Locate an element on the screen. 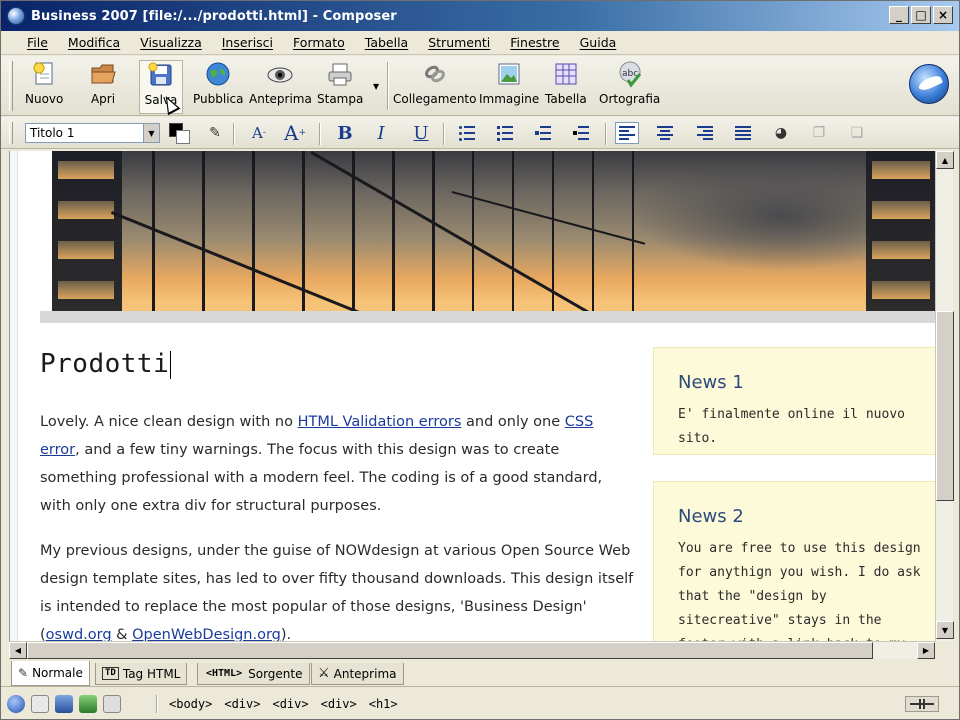 Image resolution: width=960 pixels, height=720 pixels. align-right-icon is located at coordinates (705, 133).